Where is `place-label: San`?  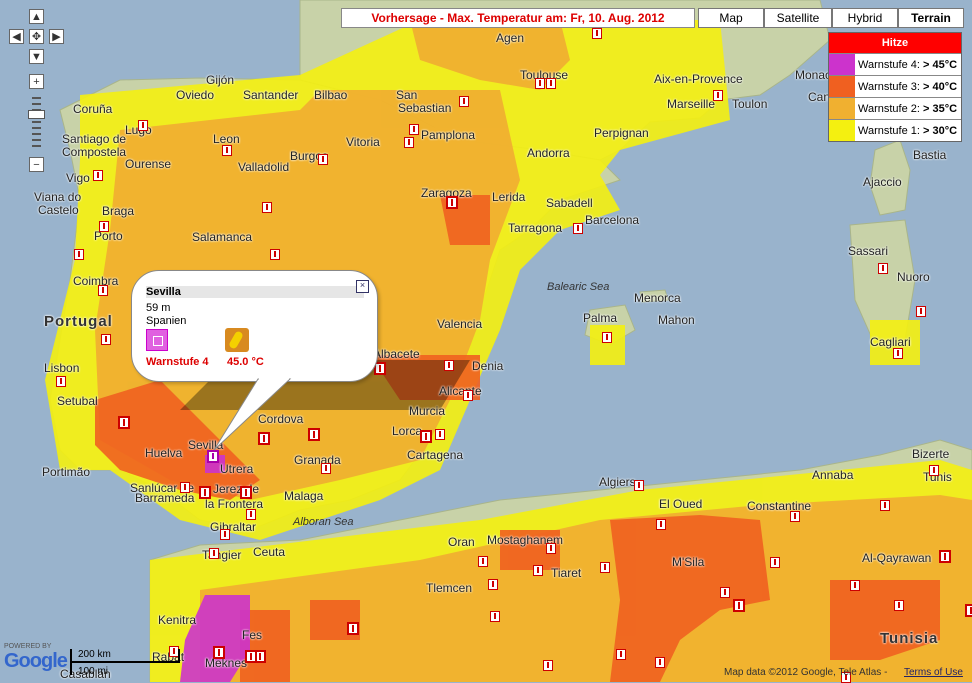 place-label: San is located at coordinates (407, 95).